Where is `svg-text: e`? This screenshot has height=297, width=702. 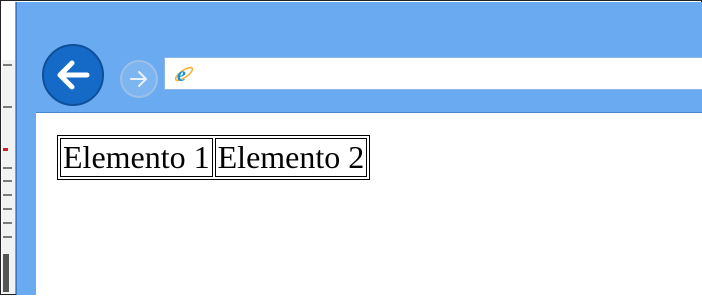
svg-text: e is located at coordinates (181, 74).